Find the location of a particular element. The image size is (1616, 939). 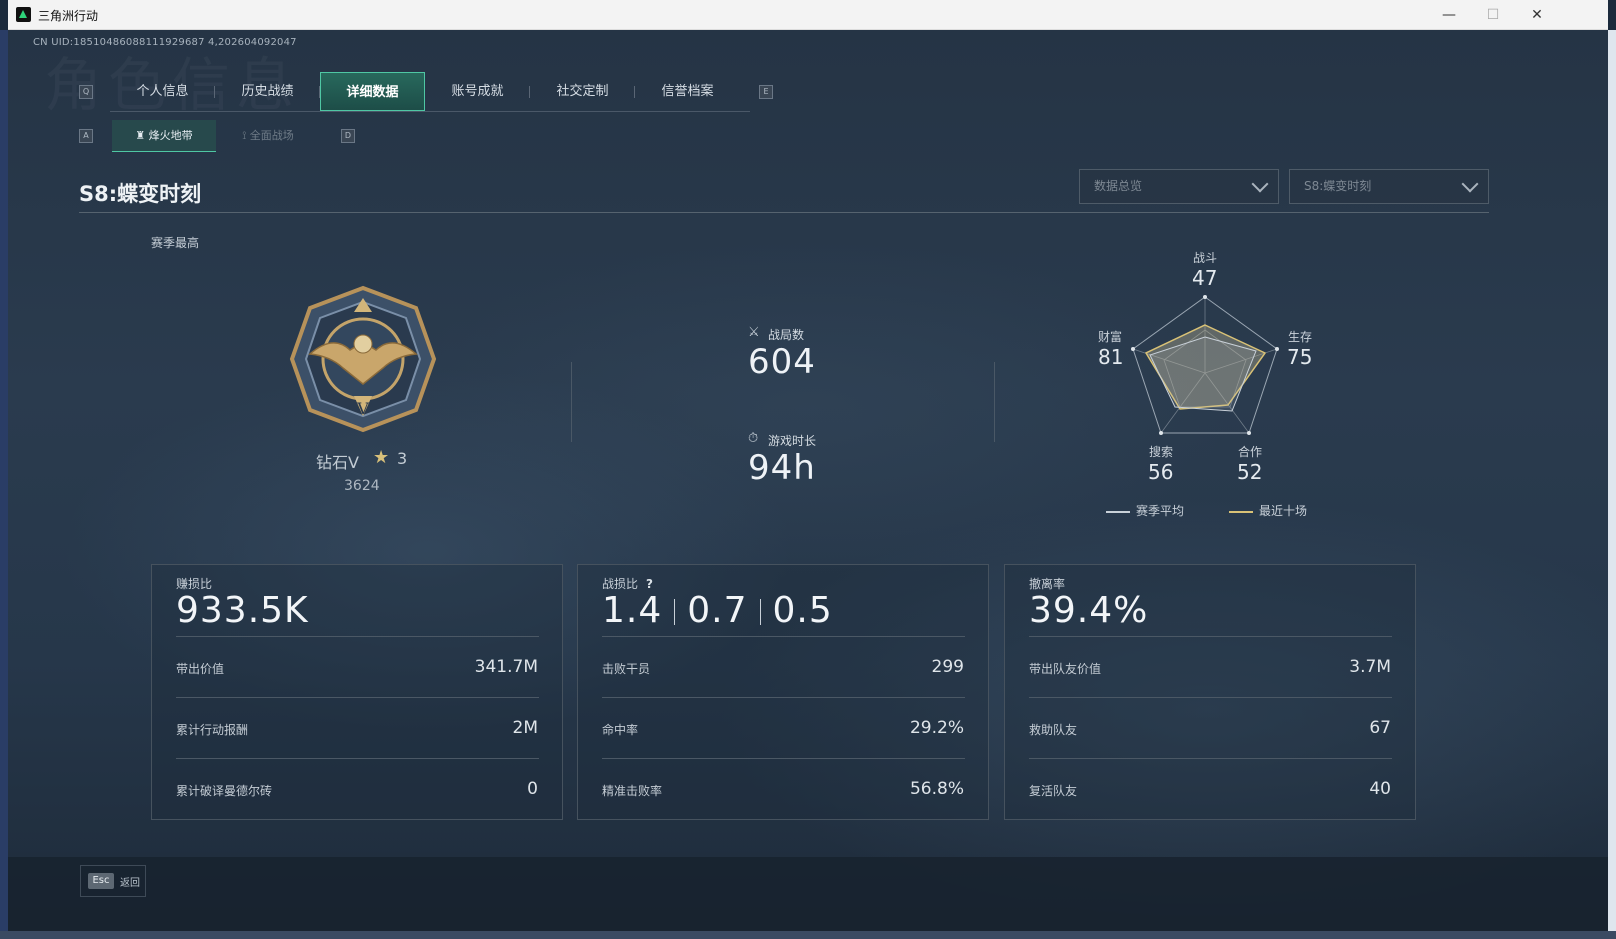

crossed-swords-icon: ⚔ is located at coordinates (754, 332).